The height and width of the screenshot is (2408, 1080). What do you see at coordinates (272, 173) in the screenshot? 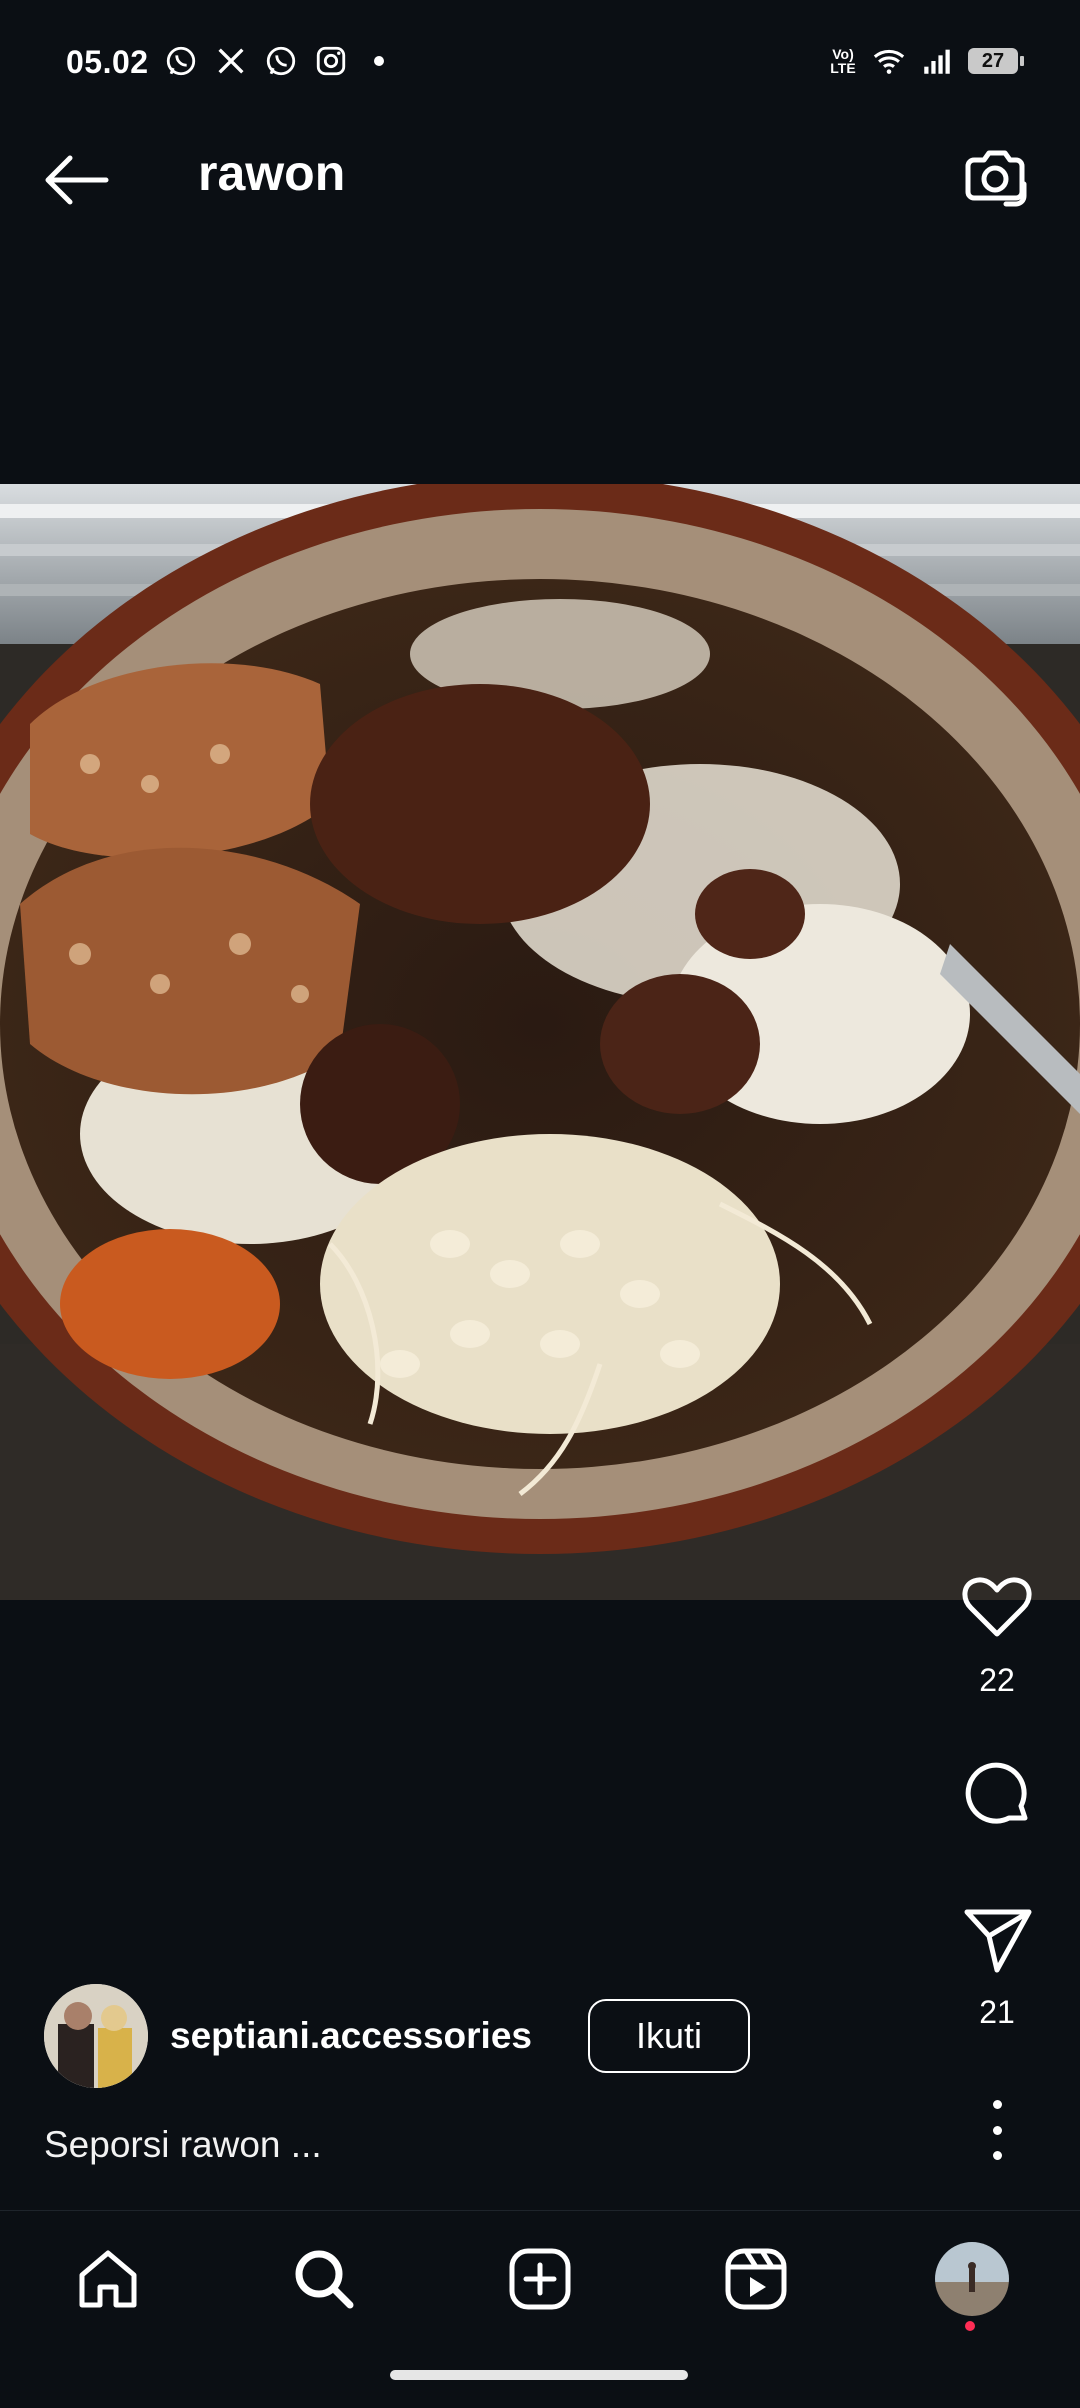
I see `page-title: rawon` at bounding box center [272, 173].